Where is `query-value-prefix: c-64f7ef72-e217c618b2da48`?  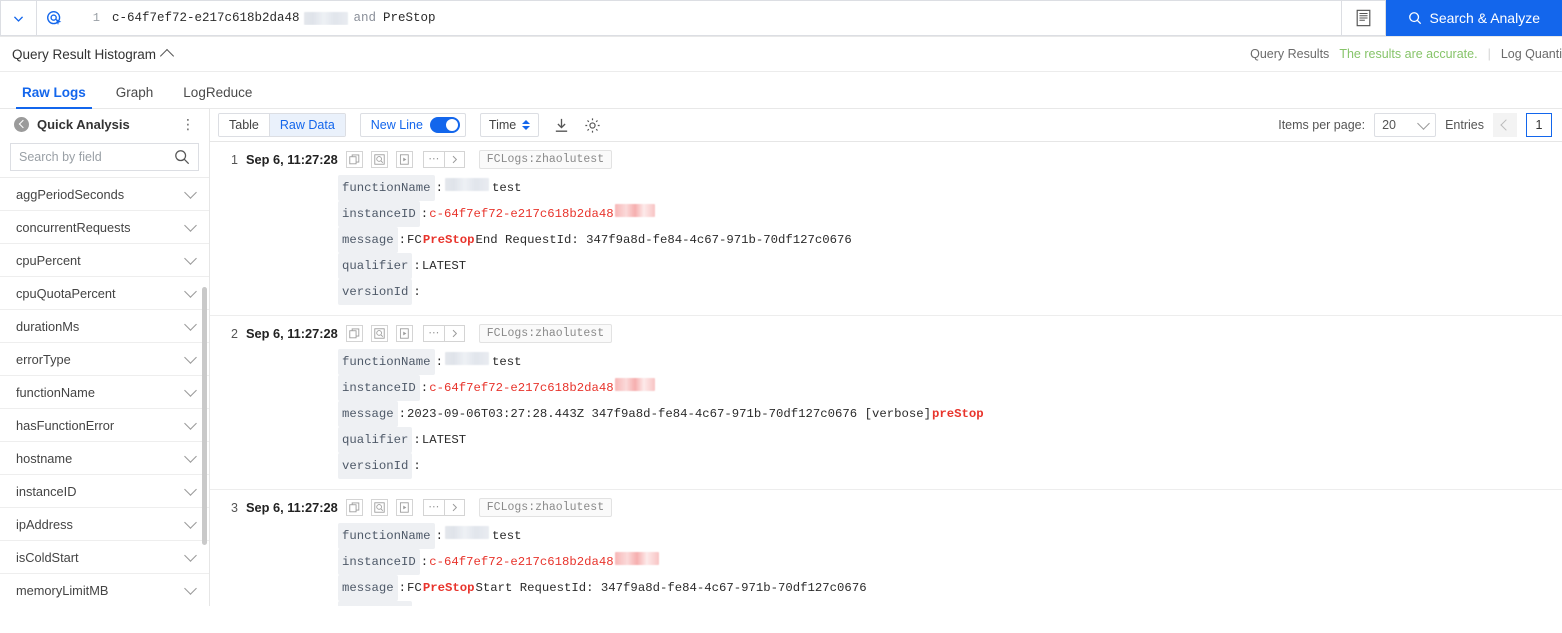
query-value-prefix: c-64f7ef72-e217c618b2da48 is located at coordinates (206, 18).